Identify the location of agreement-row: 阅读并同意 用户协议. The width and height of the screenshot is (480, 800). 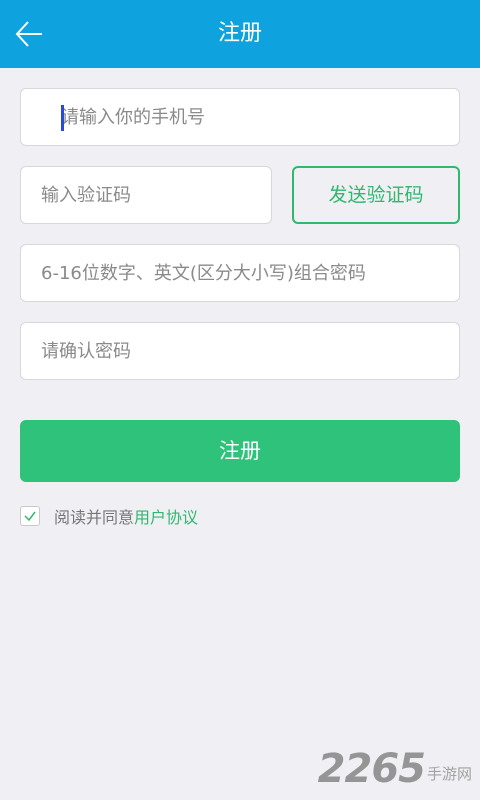
(109, 516).